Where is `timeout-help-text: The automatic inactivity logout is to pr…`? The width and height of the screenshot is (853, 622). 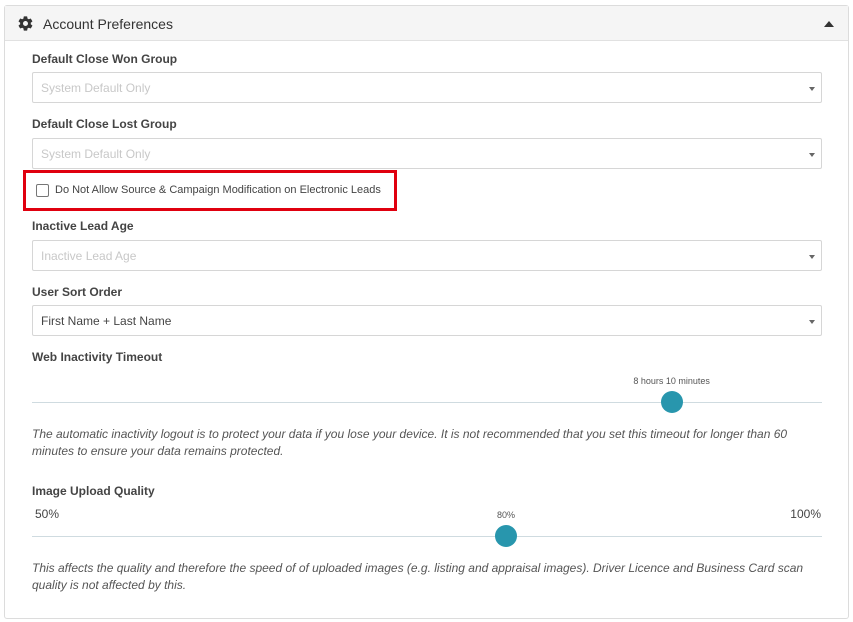
timeout-help-text: The automatic inactivity logout is to pr… is located at coordinates (410, 442).